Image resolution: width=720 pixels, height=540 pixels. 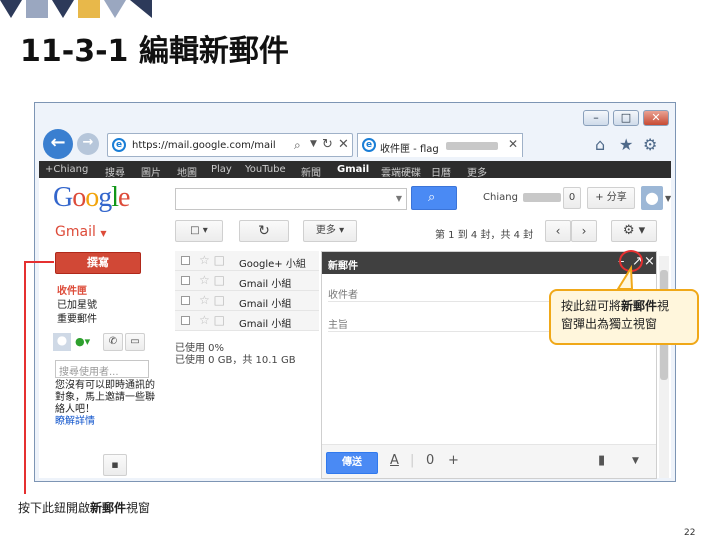 What do you see at coordinates (235, 360) in the screenshot?
I see `storage-usage: 已使用 0 GB，共 10.1 GB` at bounding box center [235, 360].